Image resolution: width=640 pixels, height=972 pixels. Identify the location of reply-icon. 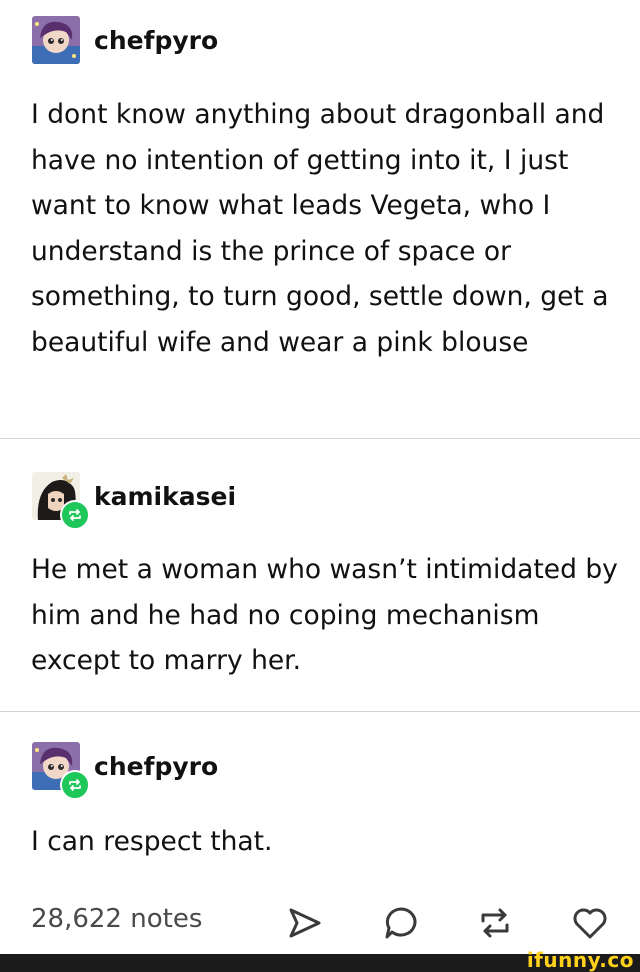
(401, 923).